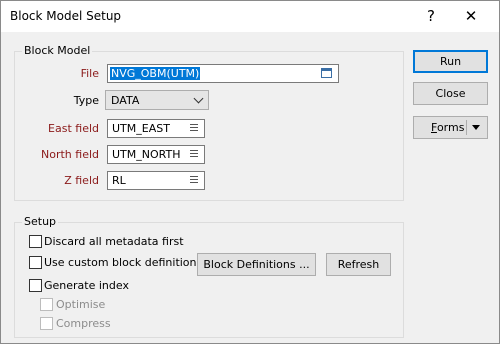 The image size is (500, 344). Describe the element at coordinates (83, 323) in the screenshot. I see `compress-label: Compress` at that location.